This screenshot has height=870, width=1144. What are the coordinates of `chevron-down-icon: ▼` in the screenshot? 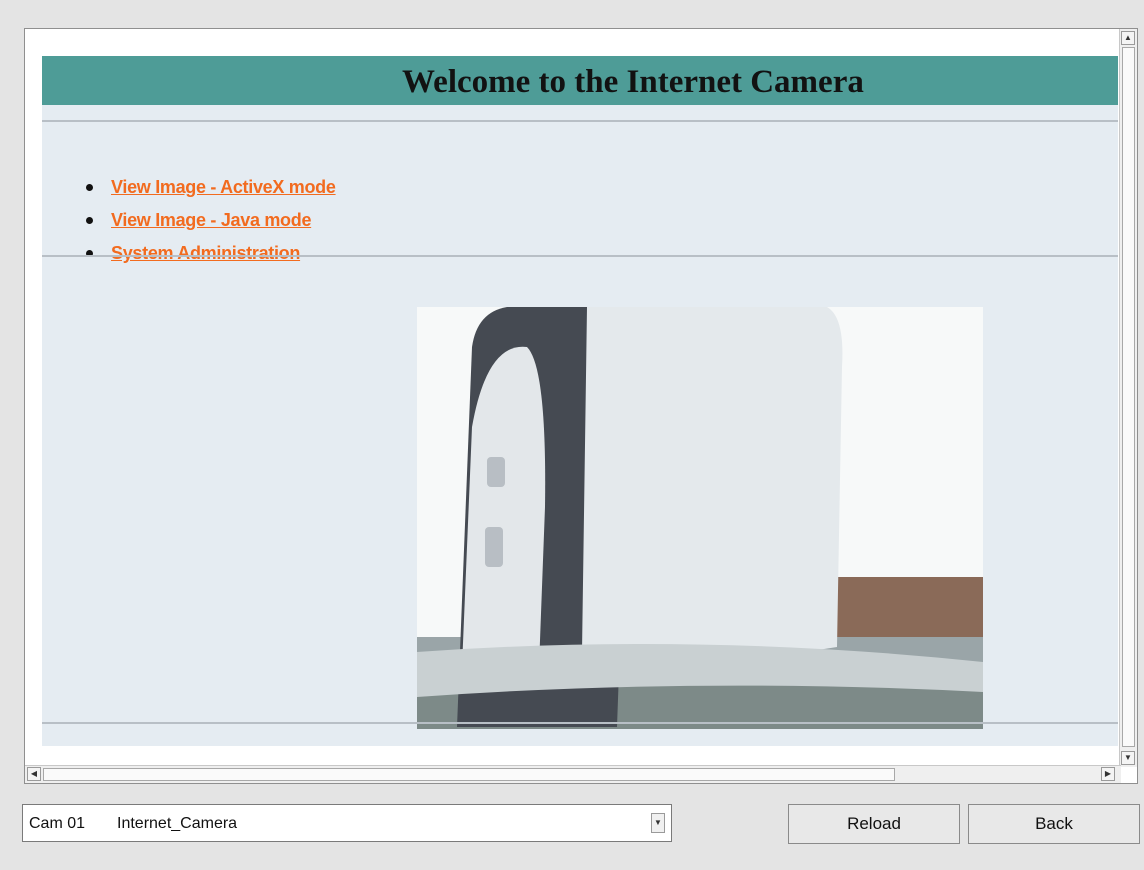 It's located at (658, 823).